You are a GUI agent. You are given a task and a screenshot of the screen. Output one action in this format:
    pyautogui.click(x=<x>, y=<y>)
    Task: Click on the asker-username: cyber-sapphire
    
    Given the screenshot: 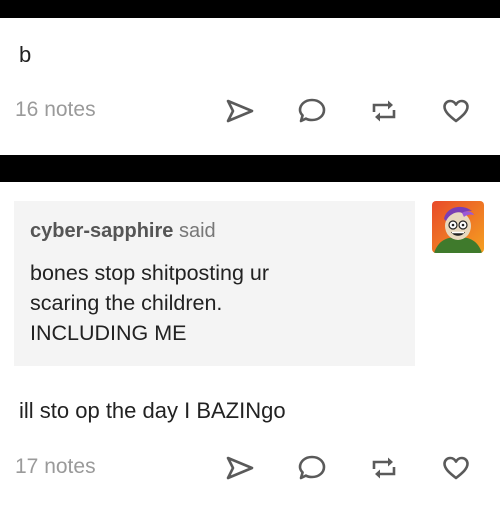 What is the action you would take?
    pyautogui.click(x=101, y=231)
    